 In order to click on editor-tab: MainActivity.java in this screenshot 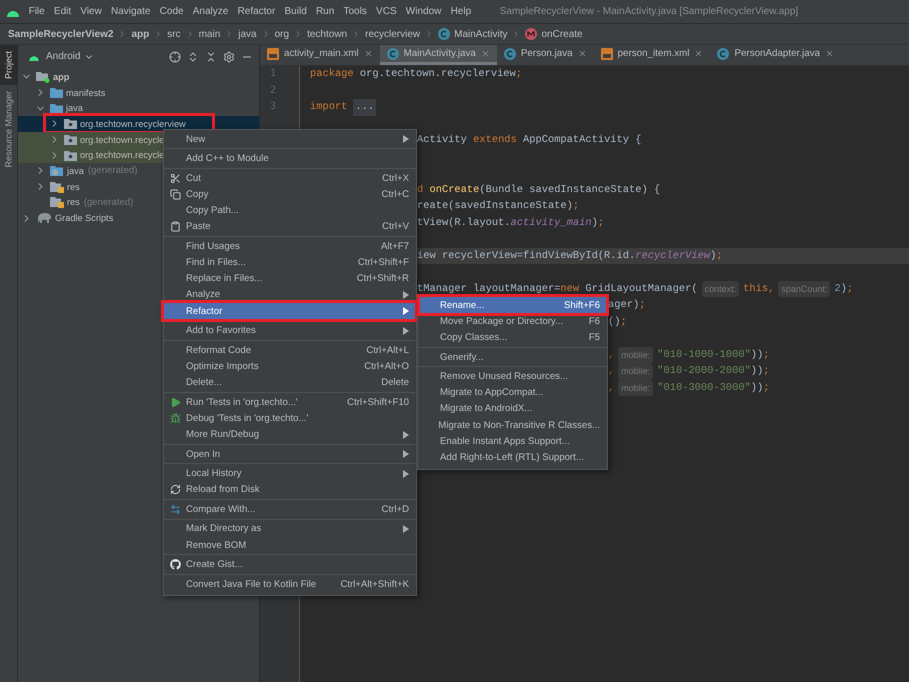, I will do `click(438, 55)`.